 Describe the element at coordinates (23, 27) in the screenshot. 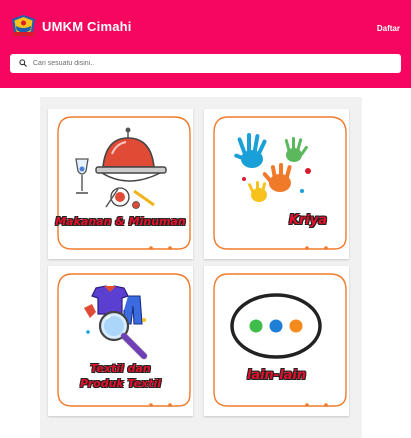

I see `cimahi-crest-logo` at that location.